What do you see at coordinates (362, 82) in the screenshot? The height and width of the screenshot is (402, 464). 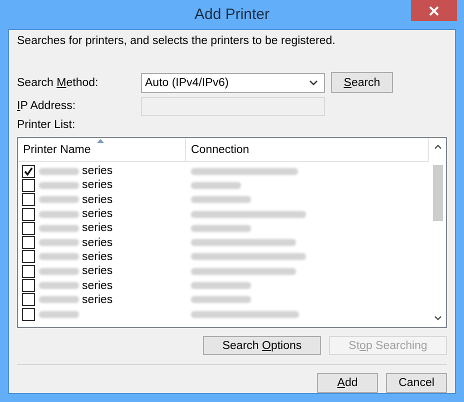 I see `search-button: Search` at bounding box center [362, 82].